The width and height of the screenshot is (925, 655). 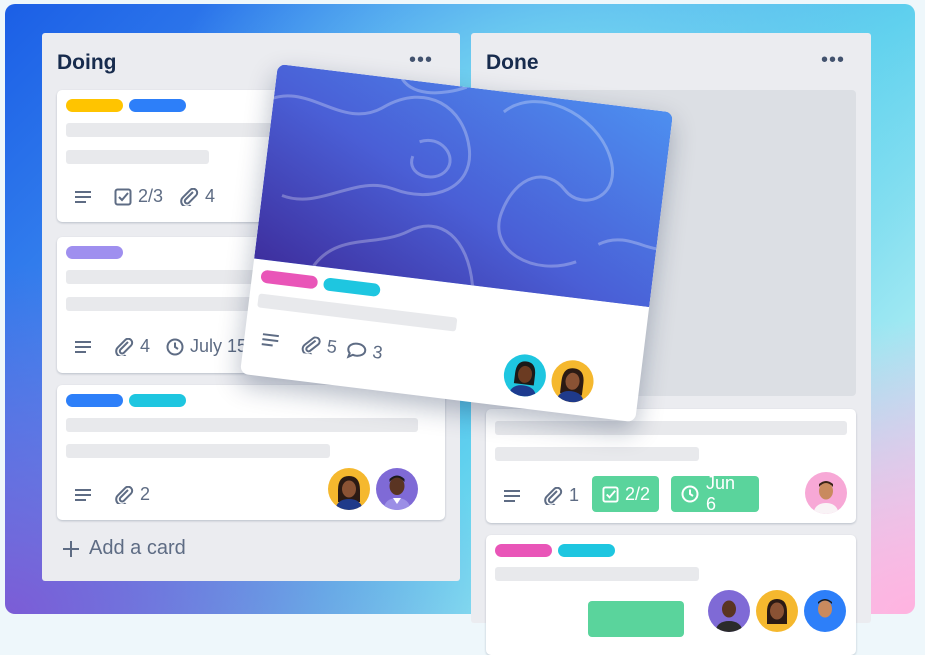 What do you see at coordinates (721, 493) in the screenshot?
I see `due-date: Jun 6` at bounding box center [721, 493].